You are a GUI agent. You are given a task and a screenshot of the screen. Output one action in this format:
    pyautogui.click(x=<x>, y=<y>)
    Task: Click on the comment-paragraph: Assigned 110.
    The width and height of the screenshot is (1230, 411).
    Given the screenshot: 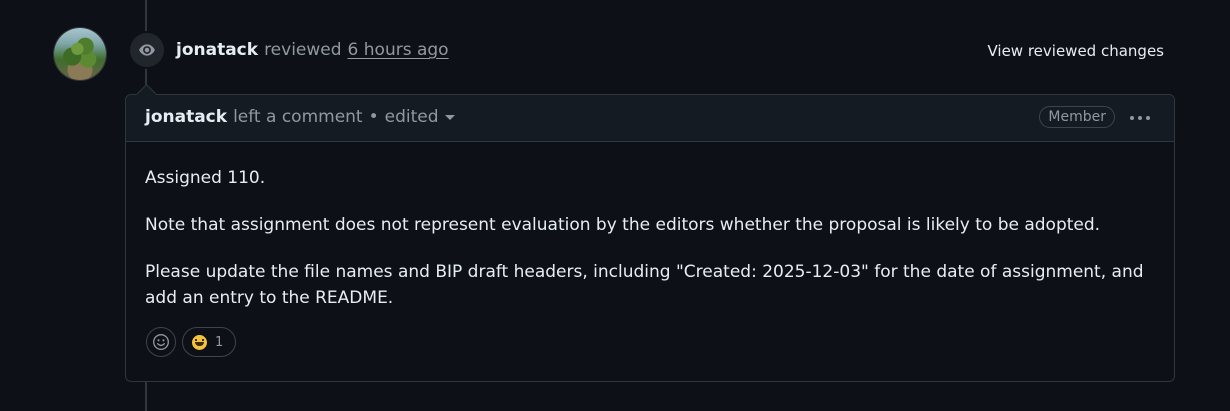 What is the action you would take?
    pyautogui.click(x=205, y=178)
    